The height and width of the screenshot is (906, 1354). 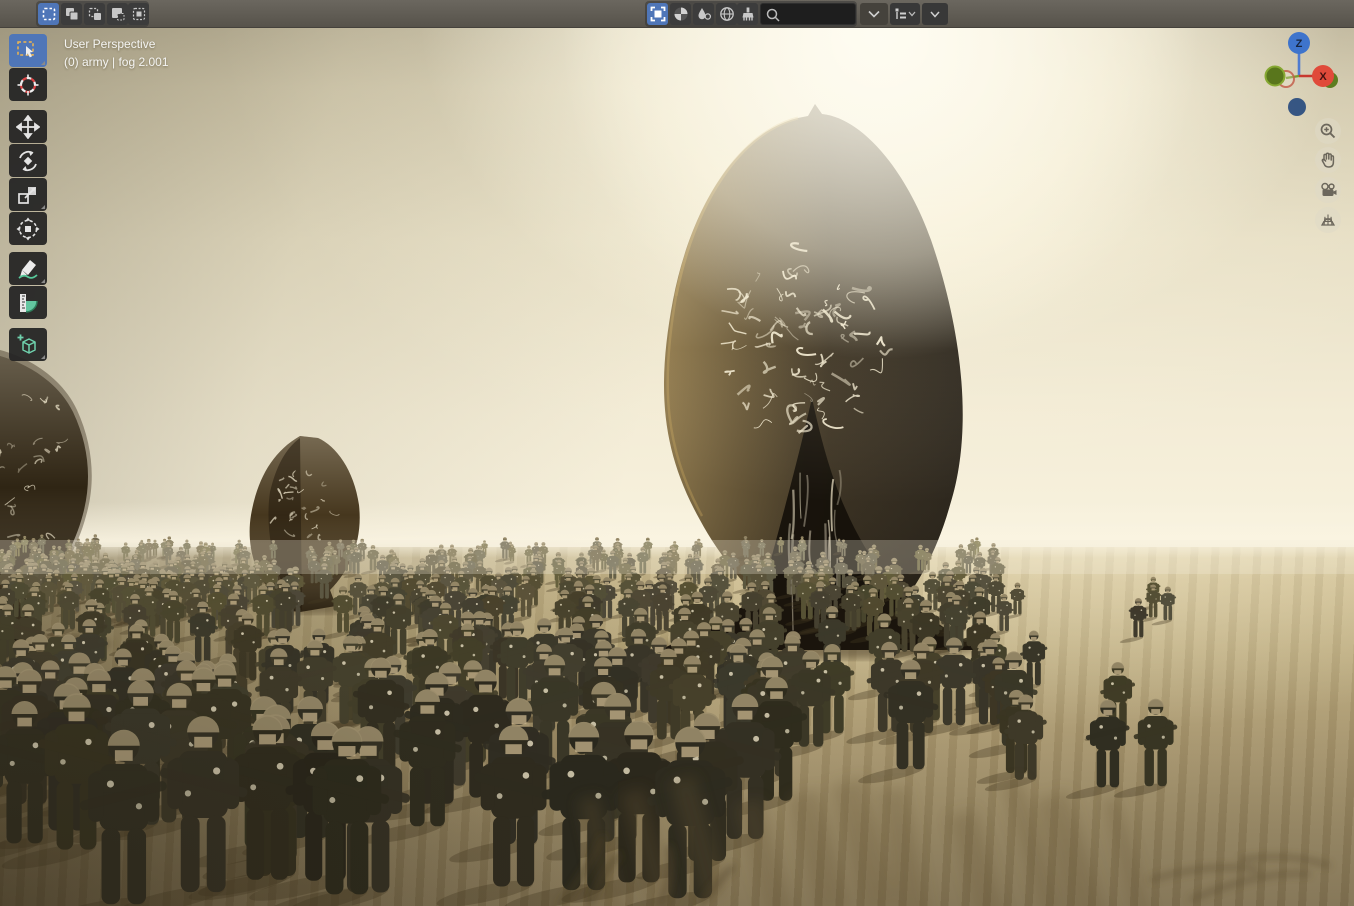 I want to click on tool-settings-header, so click(x=677, y=14).